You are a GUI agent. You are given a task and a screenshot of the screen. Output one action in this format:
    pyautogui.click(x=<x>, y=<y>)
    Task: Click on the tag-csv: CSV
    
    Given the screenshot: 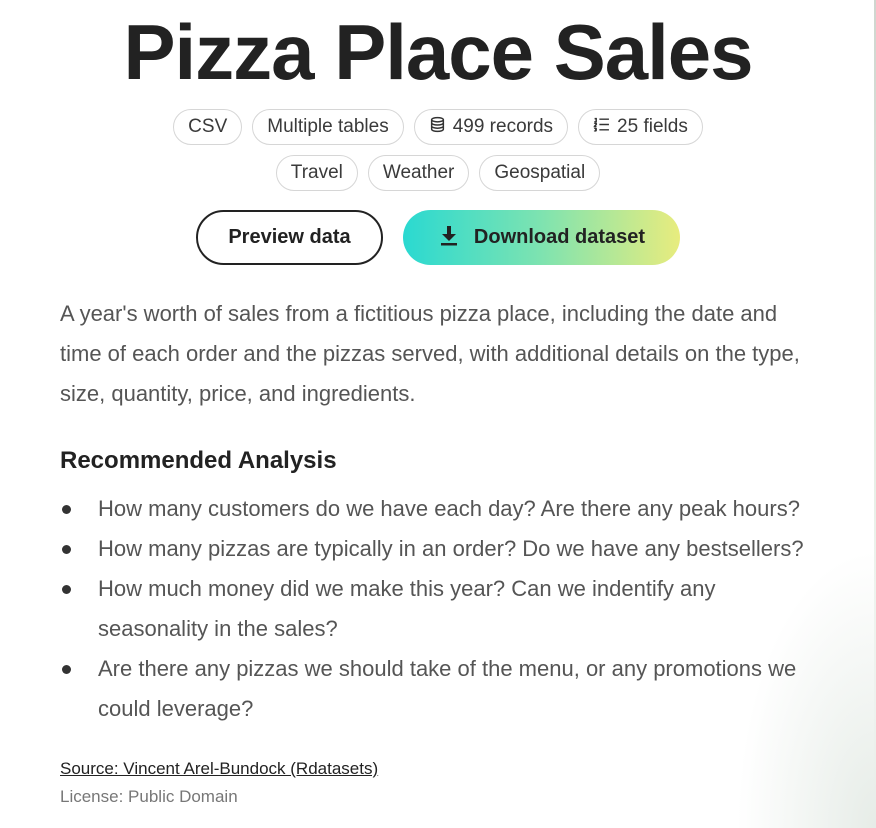 What is the action you would take?
    pyautogui.click(x=208, y=127)
    